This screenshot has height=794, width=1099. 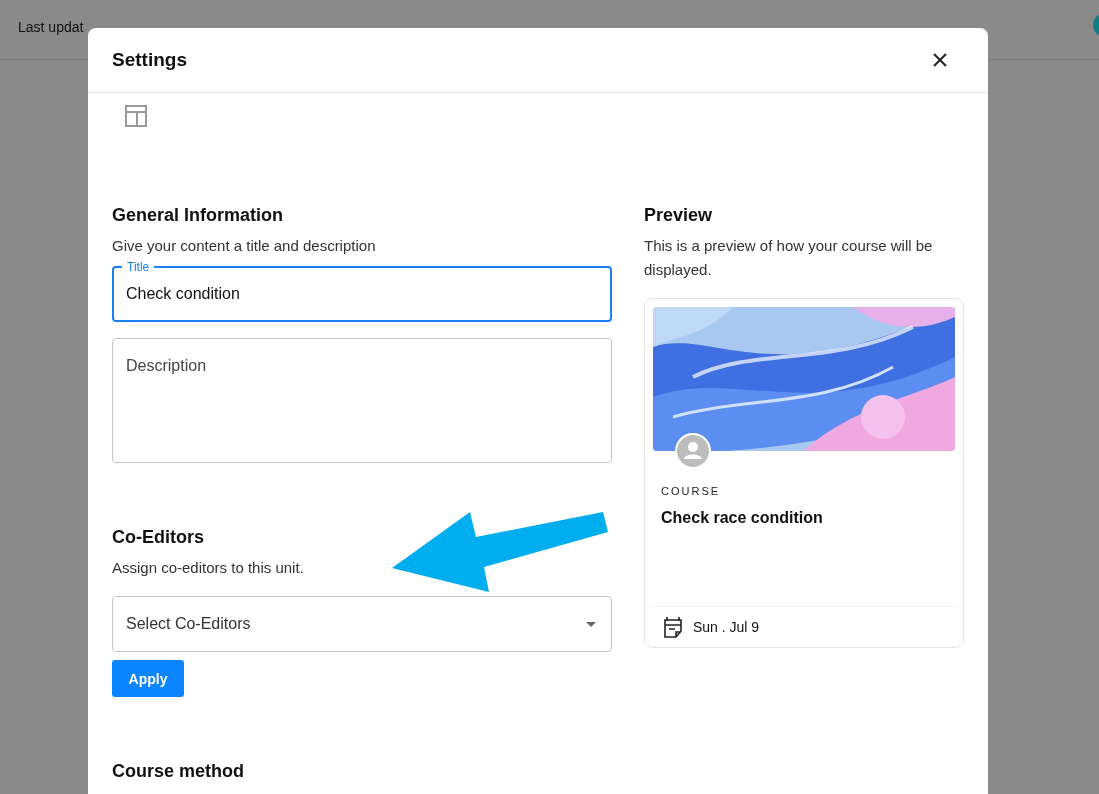 What do you see at coordinates (149, 60) in the screenshot?
I see `dialog-title: Settings` at bounding box center [149, 60].